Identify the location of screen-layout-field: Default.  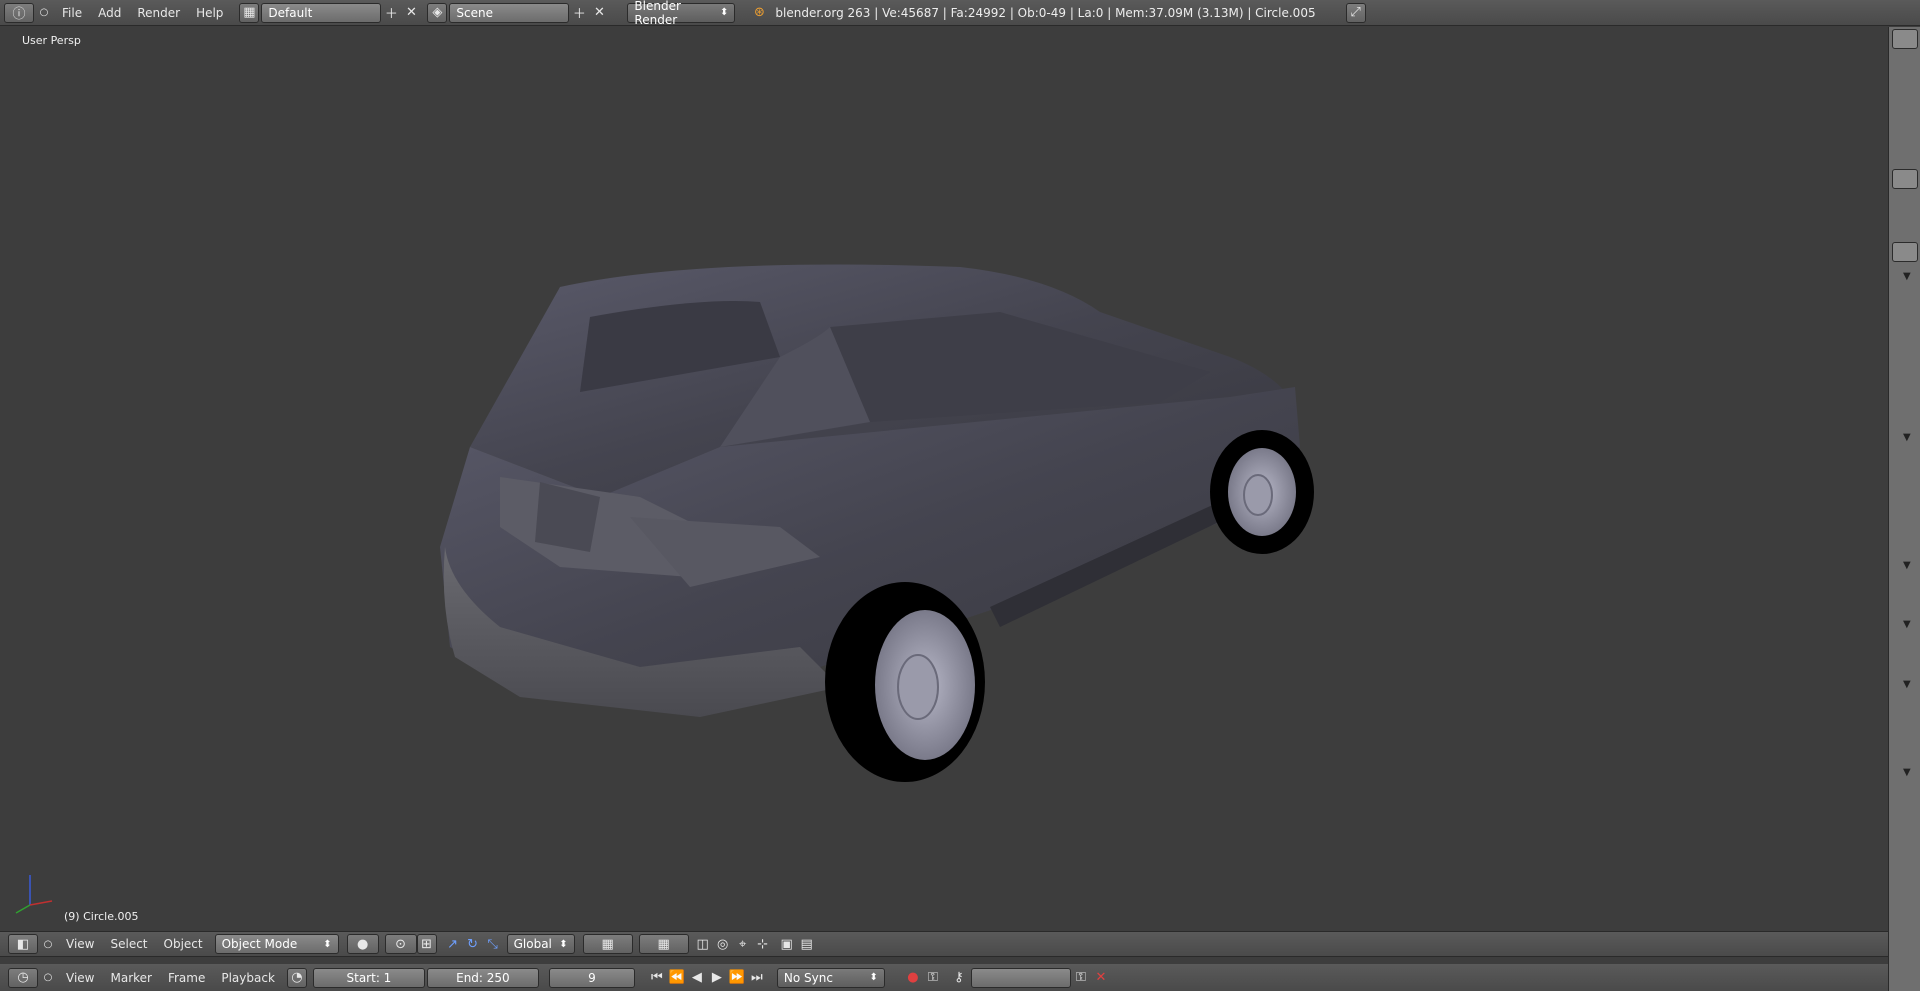
(321, 12).